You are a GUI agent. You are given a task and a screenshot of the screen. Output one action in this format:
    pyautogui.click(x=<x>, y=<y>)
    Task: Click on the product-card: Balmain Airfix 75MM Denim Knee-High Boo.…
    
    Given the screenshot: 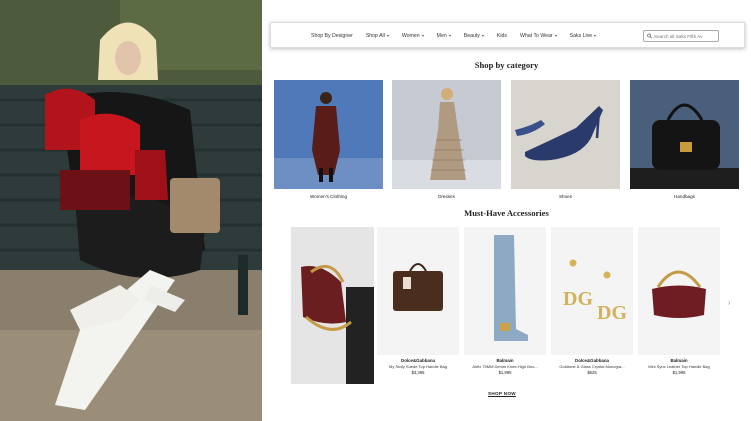 What is the action you would take?
    pyautogui.click(x=505, y=301)
    